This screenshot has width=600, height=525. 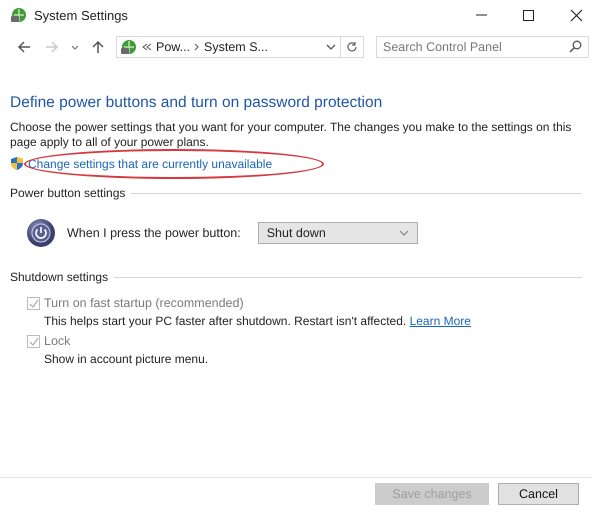 I want to click on dialog-button: Cancel, so click(x=538, y=494).